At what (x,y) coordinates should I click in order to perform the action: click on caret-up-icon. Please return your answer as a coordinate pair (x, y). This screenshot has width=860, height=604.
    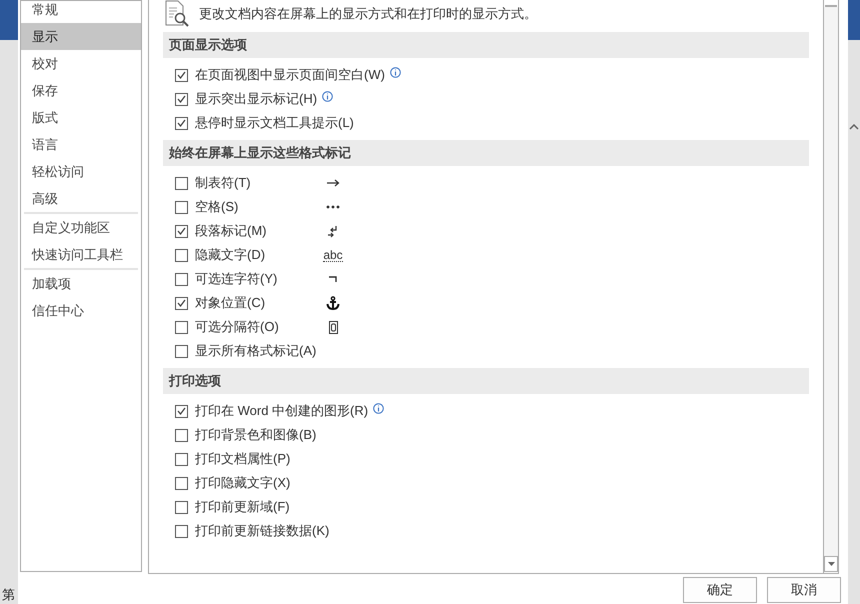
    Looking at the image, I should click on (854, 127).